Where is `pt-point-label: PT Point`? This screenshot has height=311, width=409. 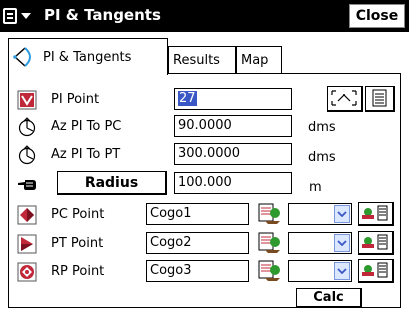
pt-point-label: PT Point is located at coordinates (77, 243).